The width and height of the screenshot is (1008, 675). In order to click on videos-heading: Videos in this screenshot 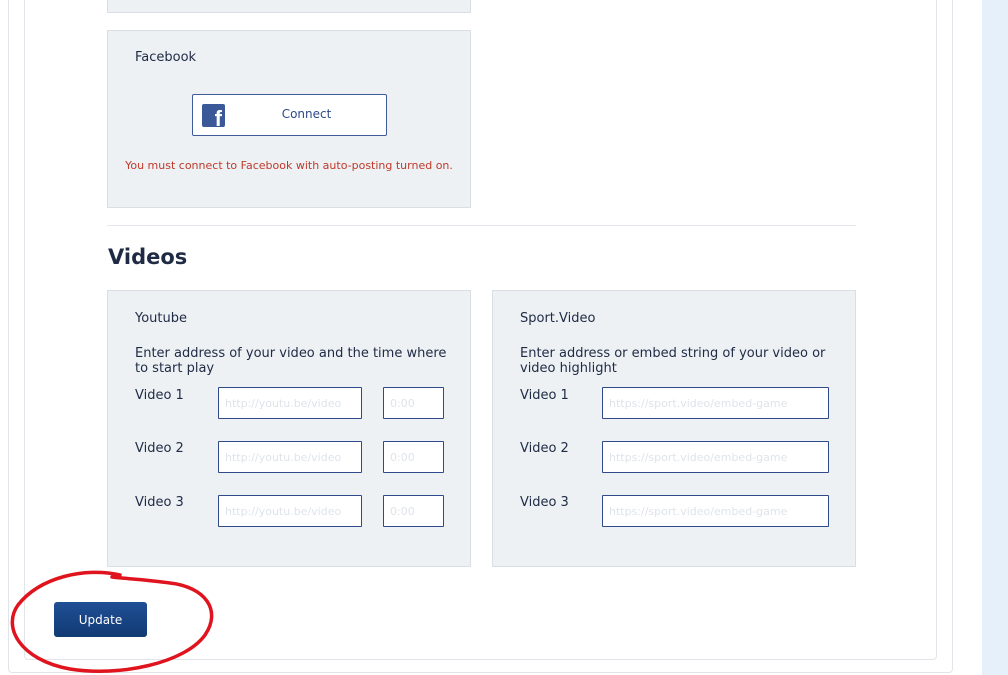, I will do `click(148, 257)`.